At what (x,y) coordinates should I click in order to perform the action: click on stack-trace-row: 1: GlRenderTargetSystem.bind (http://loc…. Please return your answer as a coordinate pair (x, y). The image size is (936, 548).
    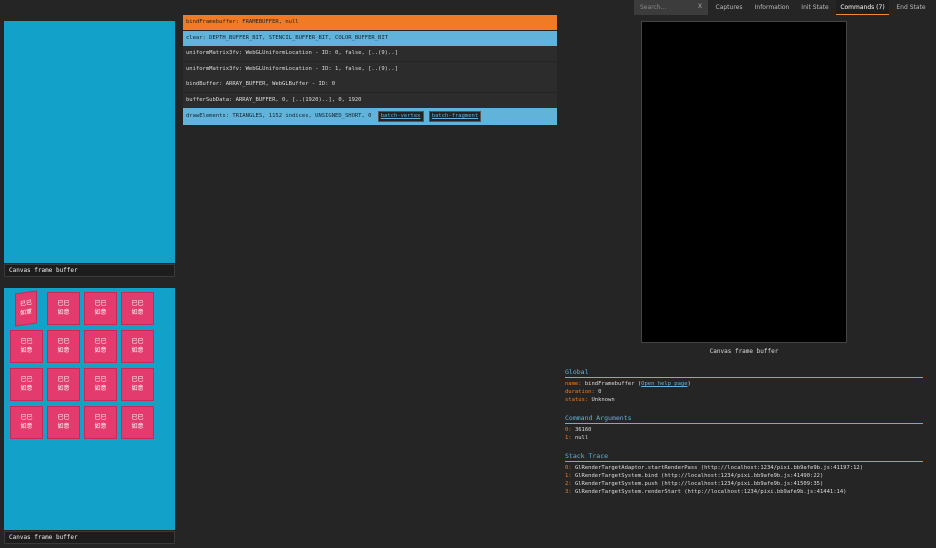
    Looking at the image, I should click on (694, 476).